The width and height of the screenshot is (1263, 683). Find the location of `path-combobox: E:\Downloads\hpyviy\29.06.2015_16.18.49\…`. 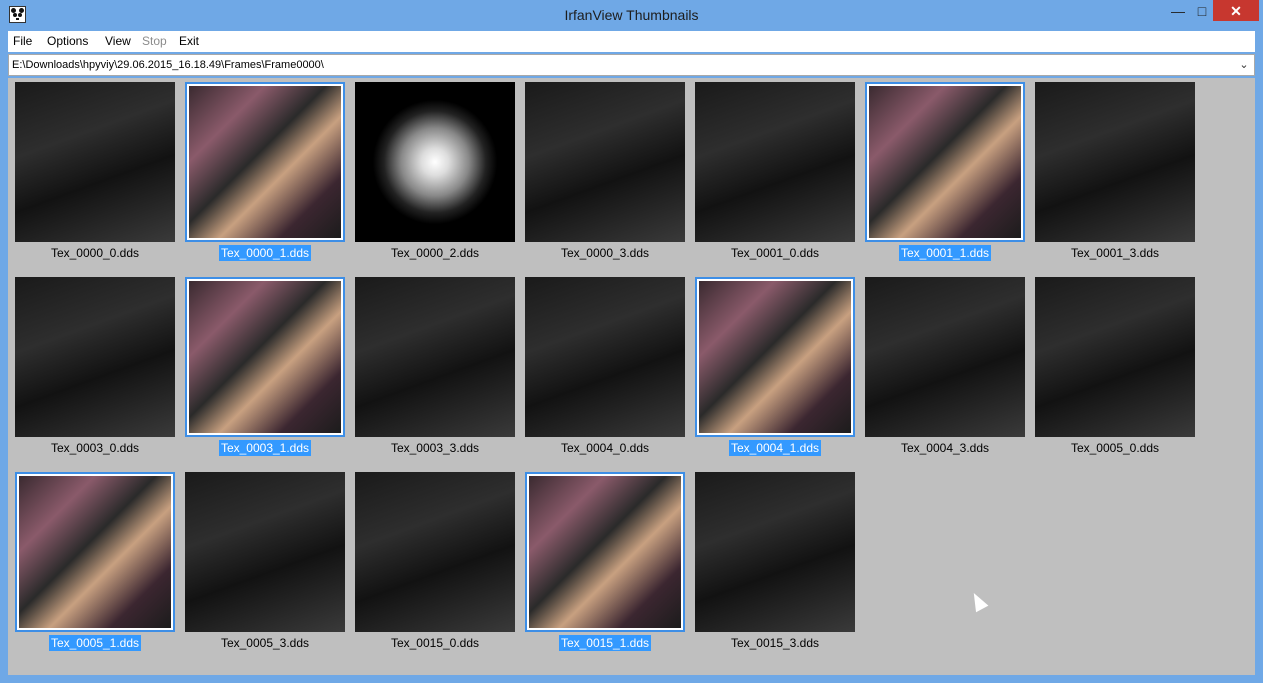

path-combobox: E:\Downloads\hpyviy\29.06.2015_16.18.49\… is located at coordinates (631, 65).